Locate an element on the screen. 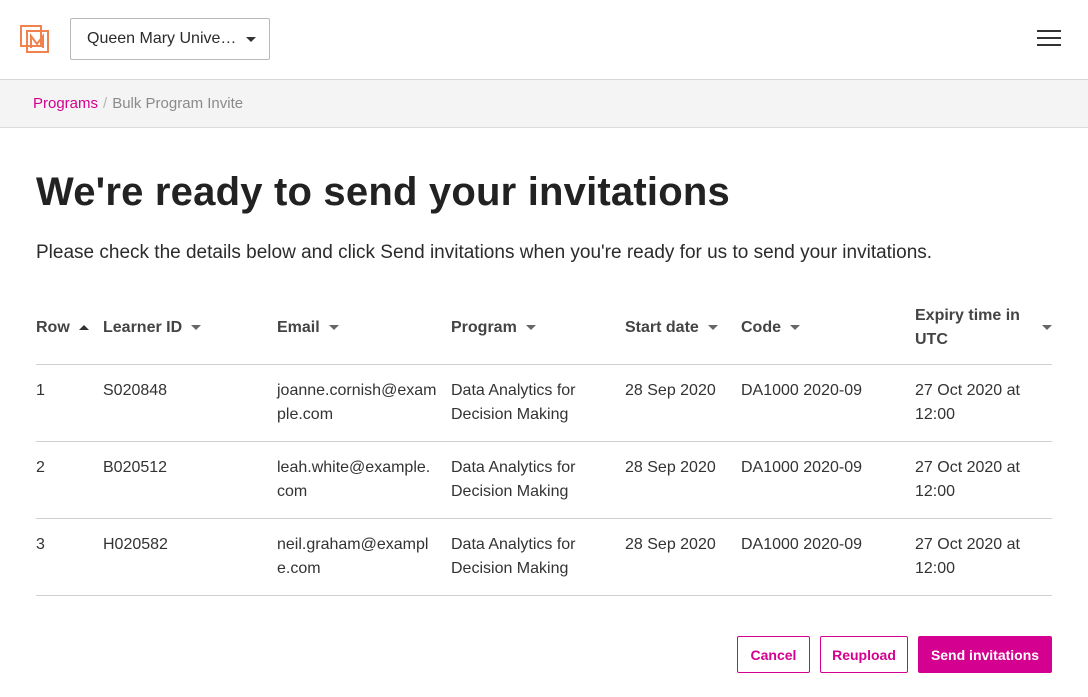  breadcrumb-bar: Programs / Bulk Program Invite is located at coordinates (544, 104).